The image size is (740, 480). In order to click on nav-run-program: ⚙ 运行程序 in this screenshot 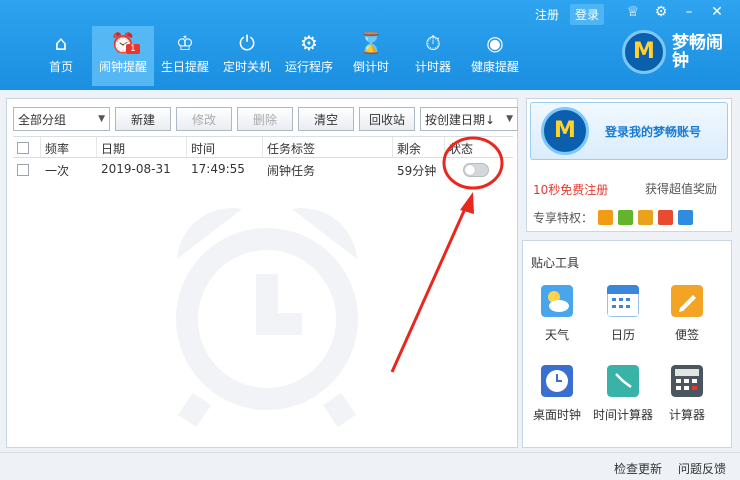, I will do `click(309, 56)`.